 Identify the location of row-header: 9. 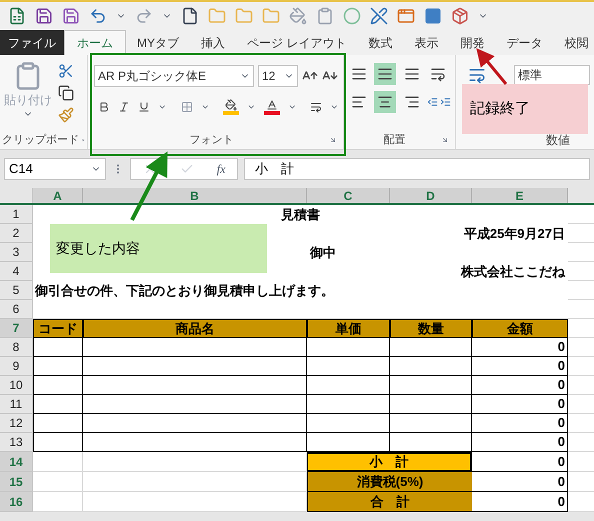
(16, 366).